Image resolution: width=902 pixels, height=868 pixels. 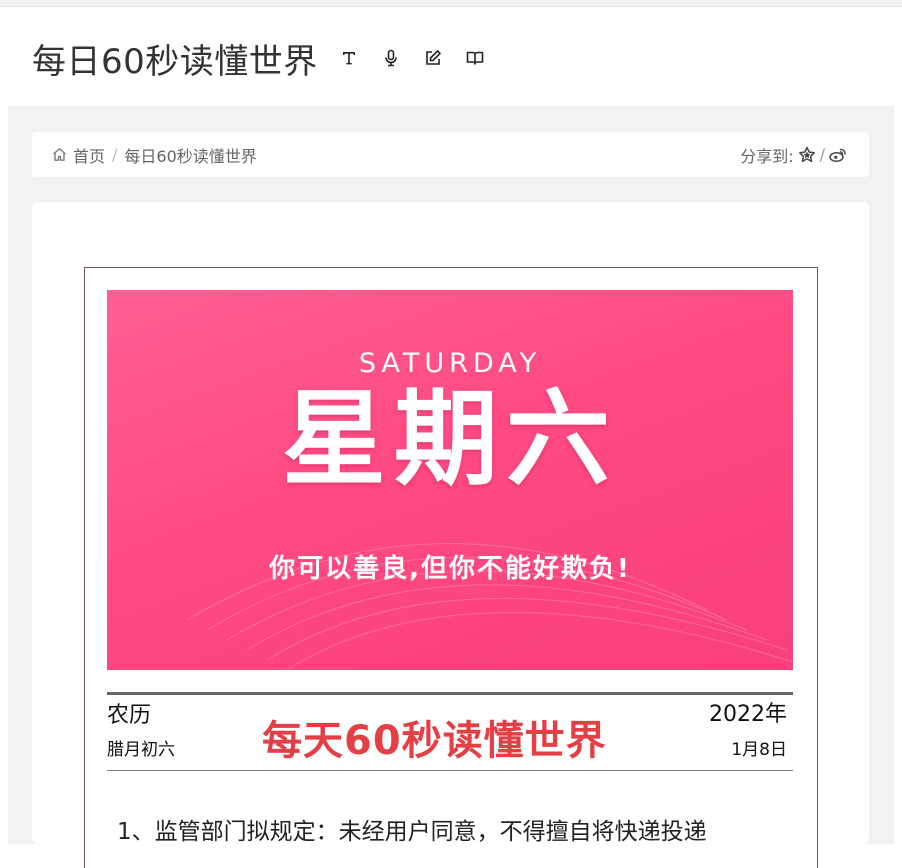 I want to click on banner-english-day: SATURDAY, so click(x=450, y=363).